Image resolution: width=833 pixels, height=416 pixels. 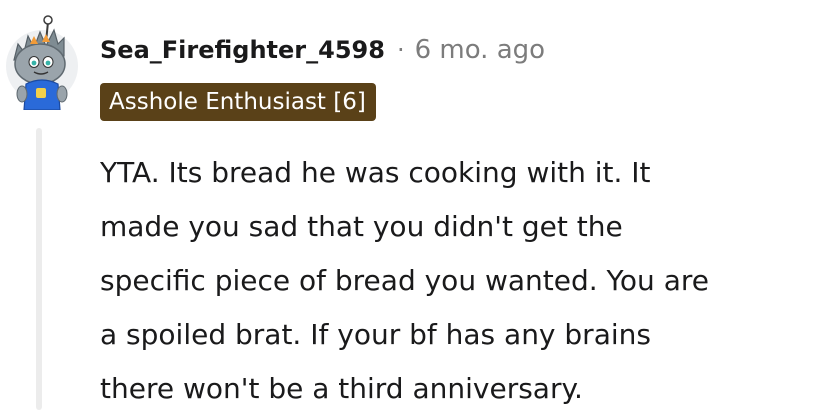 I want to click on user-flair-badge: Asshole Enthusiast [6], so click(x=238, y=102).